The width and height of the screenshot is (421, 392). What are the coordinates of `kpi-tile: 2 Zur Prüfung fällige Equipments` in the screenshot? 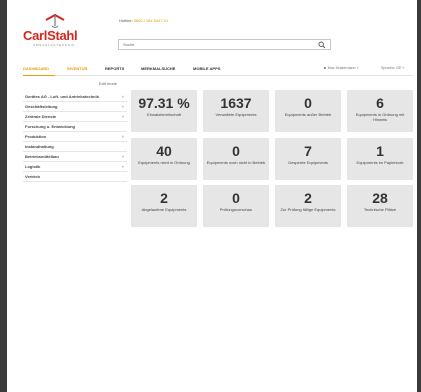 It's located at (308, 206).